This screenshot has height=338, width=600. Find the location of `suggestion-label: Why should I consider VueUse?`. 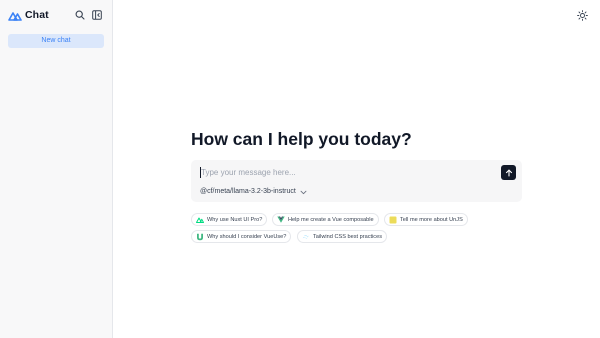

suggestion-label: Why should I consider VueUse? is located at coordinates (247, 236).